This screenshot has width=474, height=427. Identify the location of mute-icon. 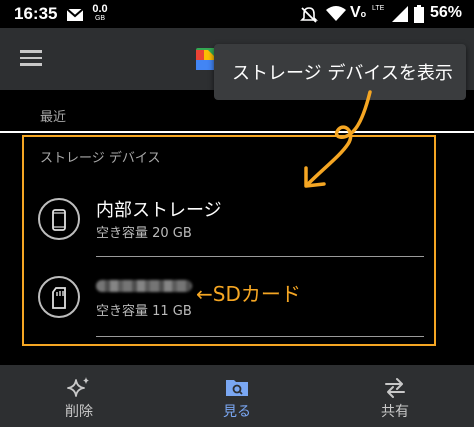
(309, 15).